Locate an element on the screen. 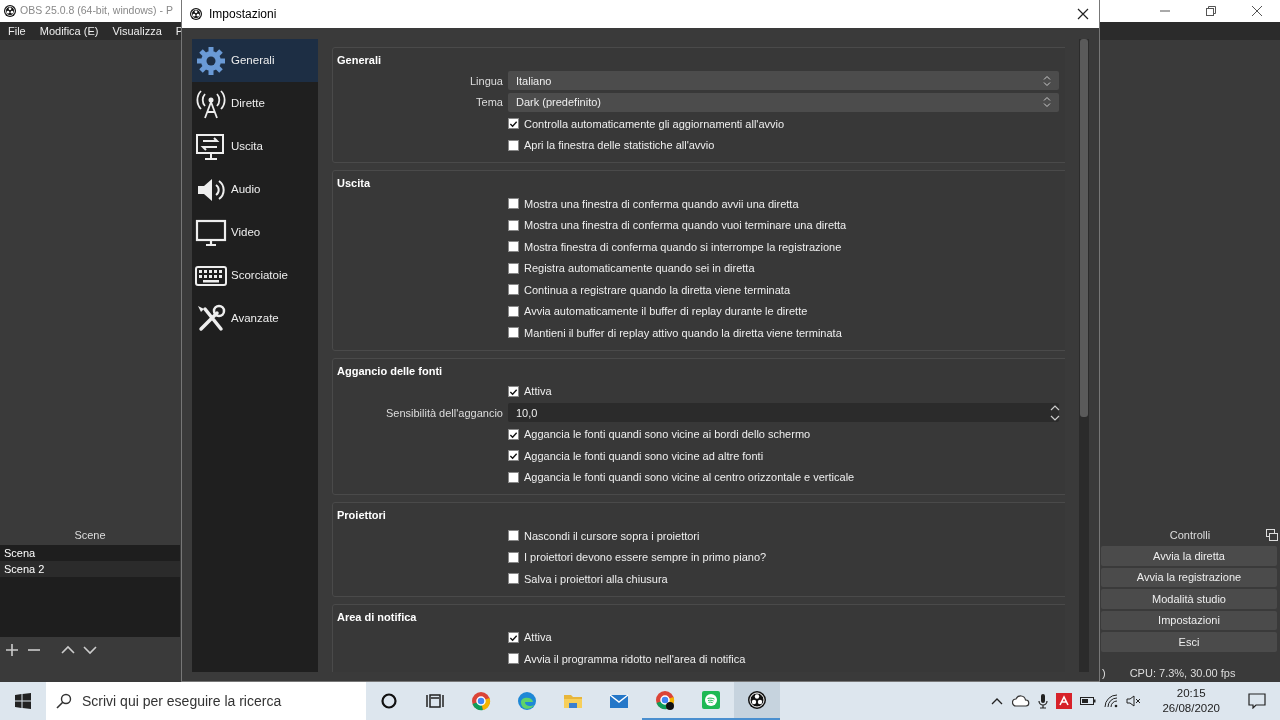 The width and height of the screenshot is (1280, 720). browser-icon is located at coordinates (665, 700).